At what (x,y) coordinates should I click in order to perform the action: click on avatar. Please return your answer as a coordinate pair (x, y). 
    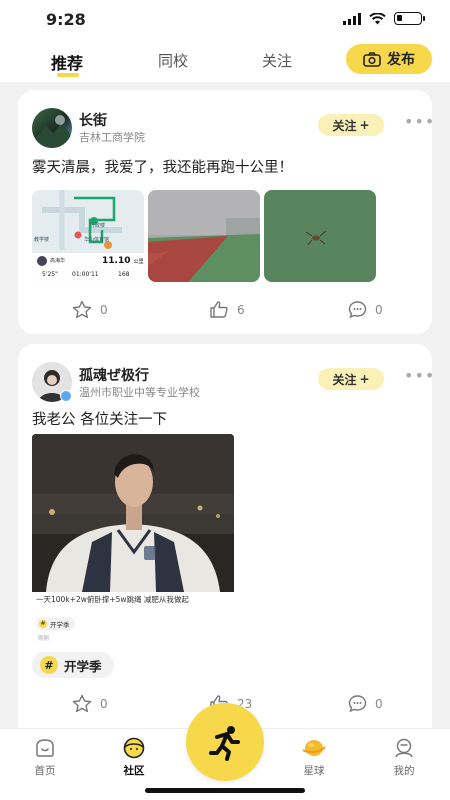
    Looking at the image, I should click on (52, 128).